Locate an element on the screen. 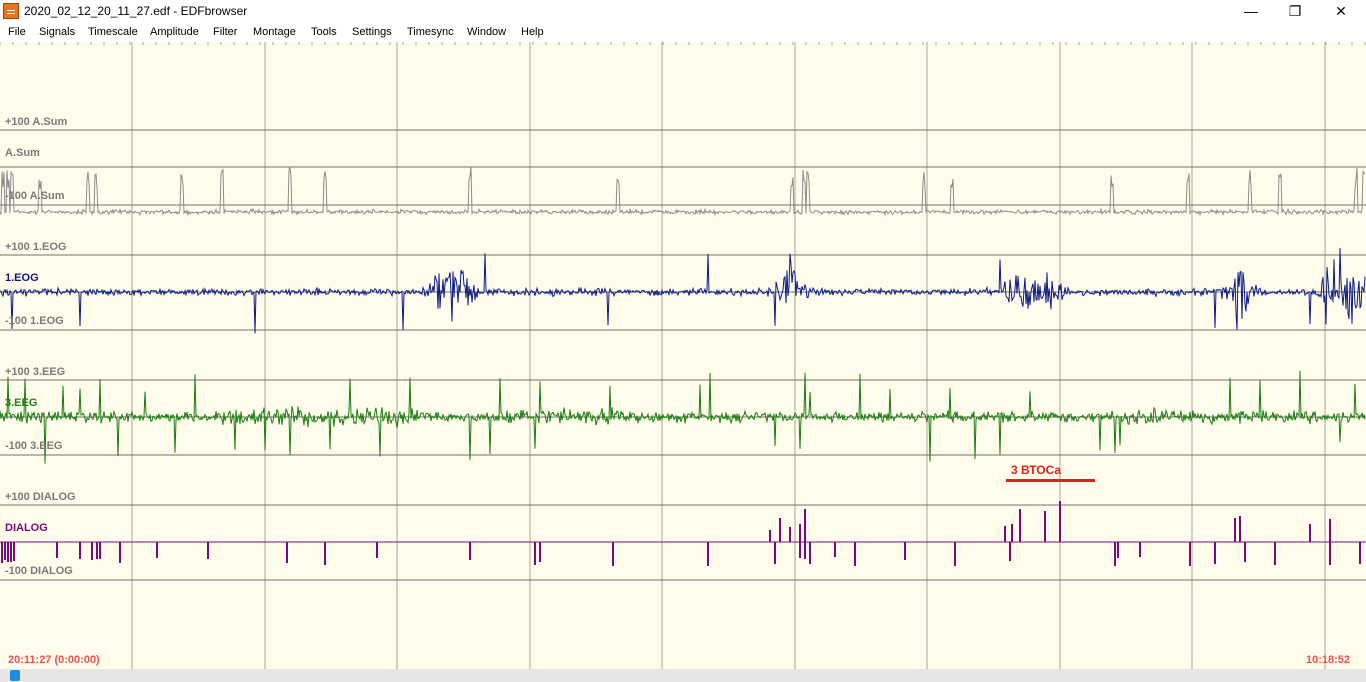 The width and height of the screenshot is (1366, 682). eeg-name-label: 3.EEG is located at coordinates (21, 403).